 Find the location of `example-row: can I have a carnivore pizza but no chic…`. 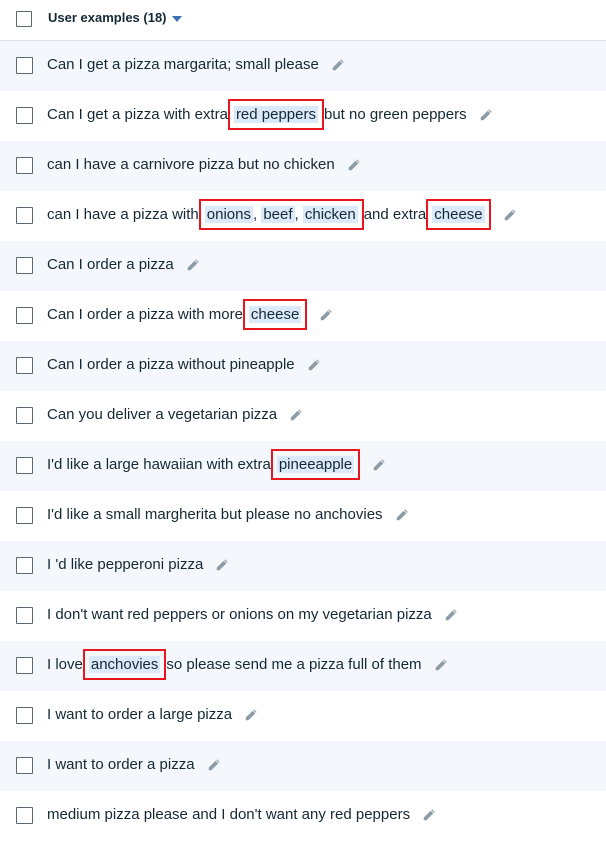

example-row: can I have a carnivore pizza but no chic… is located at coordinates (303, 166).